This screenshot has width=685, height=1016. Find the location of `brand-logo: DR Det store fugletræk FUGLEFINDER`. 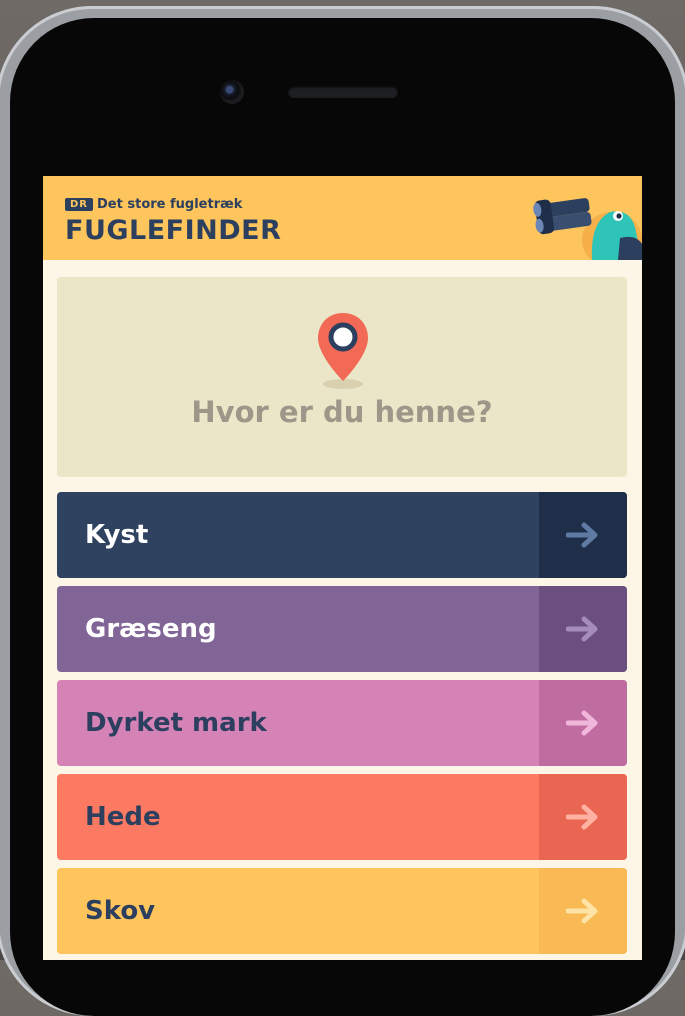

brand-logo: DR Det store fugletræk FUGLEFINDER is located at coordinates (173, 220).